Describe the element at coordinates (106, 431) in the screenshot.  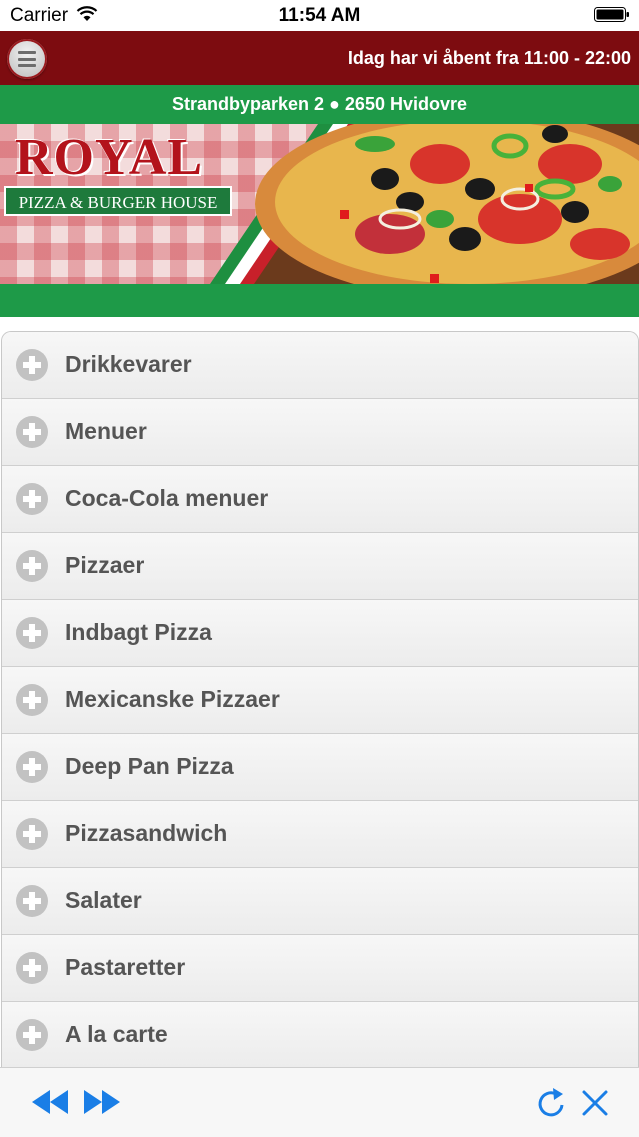
I see `category-label: Menuer` at that location.